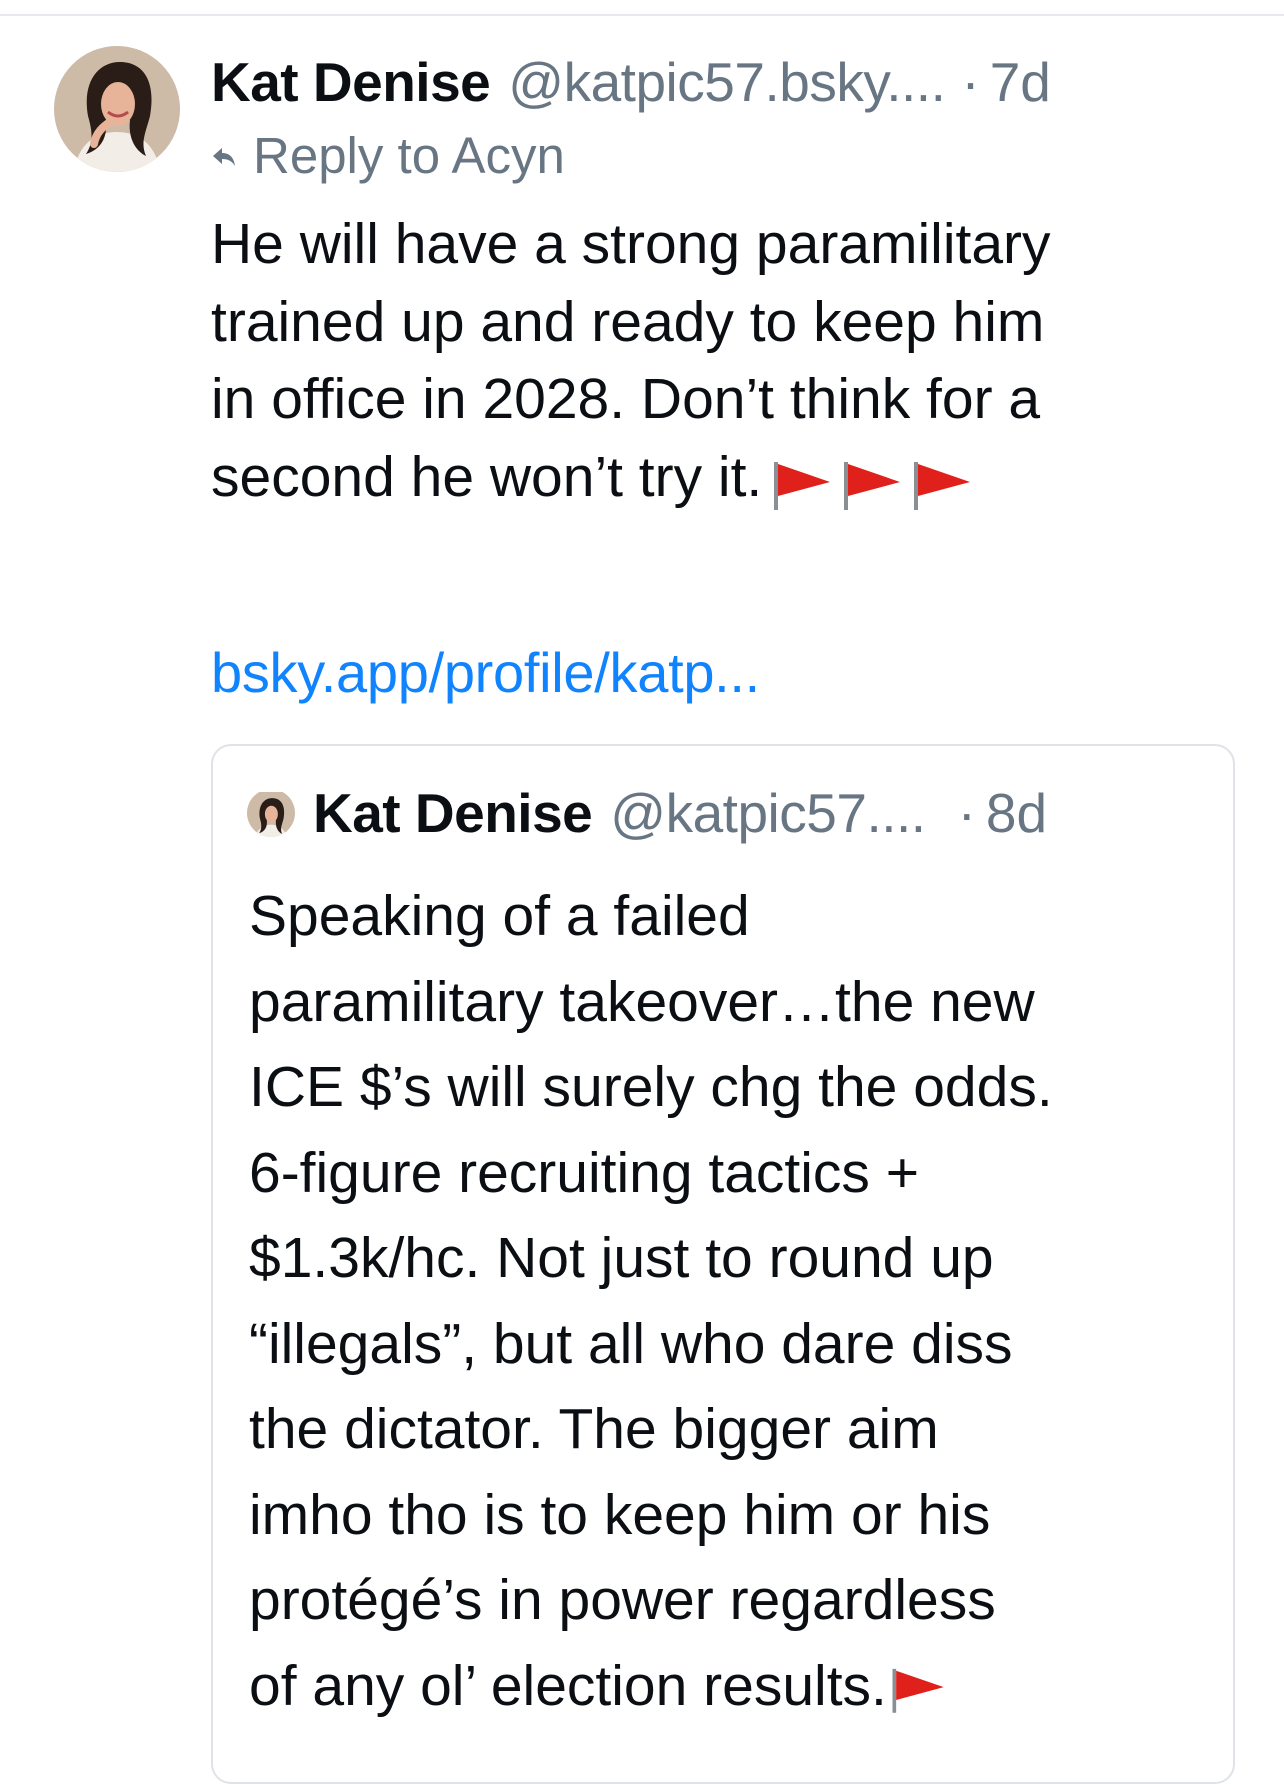 The height and width of the screenshot is (1784, 1284). Describe the element at coordinates (453, 813) in the screenshot. I see `quoted-author-name: Kat Denise` at that location.